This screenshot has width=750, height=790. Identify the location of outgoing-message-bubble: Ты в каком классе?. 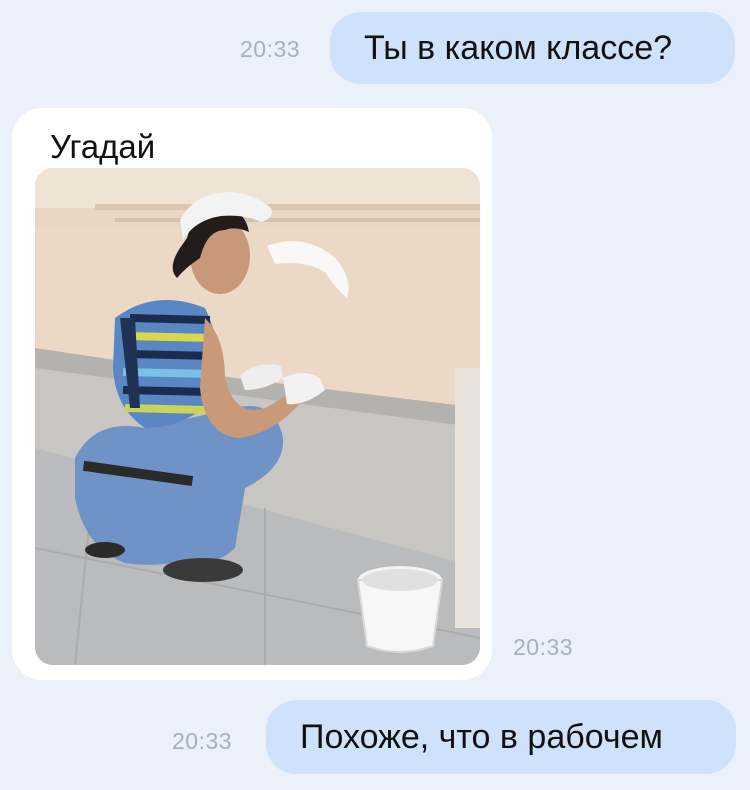
(532, 48).